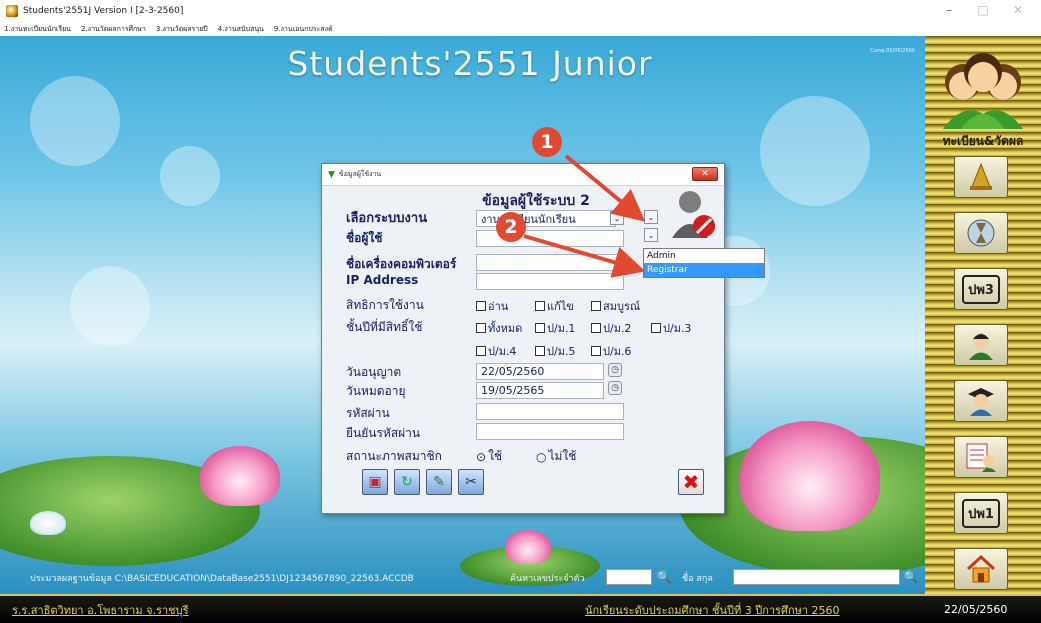 This screenshot has width=1041, height=623. What do you see at coordinates (547, 142) in the screenshot?
I see `annotation-badge-1: 1` at bounding box center [547, 142].